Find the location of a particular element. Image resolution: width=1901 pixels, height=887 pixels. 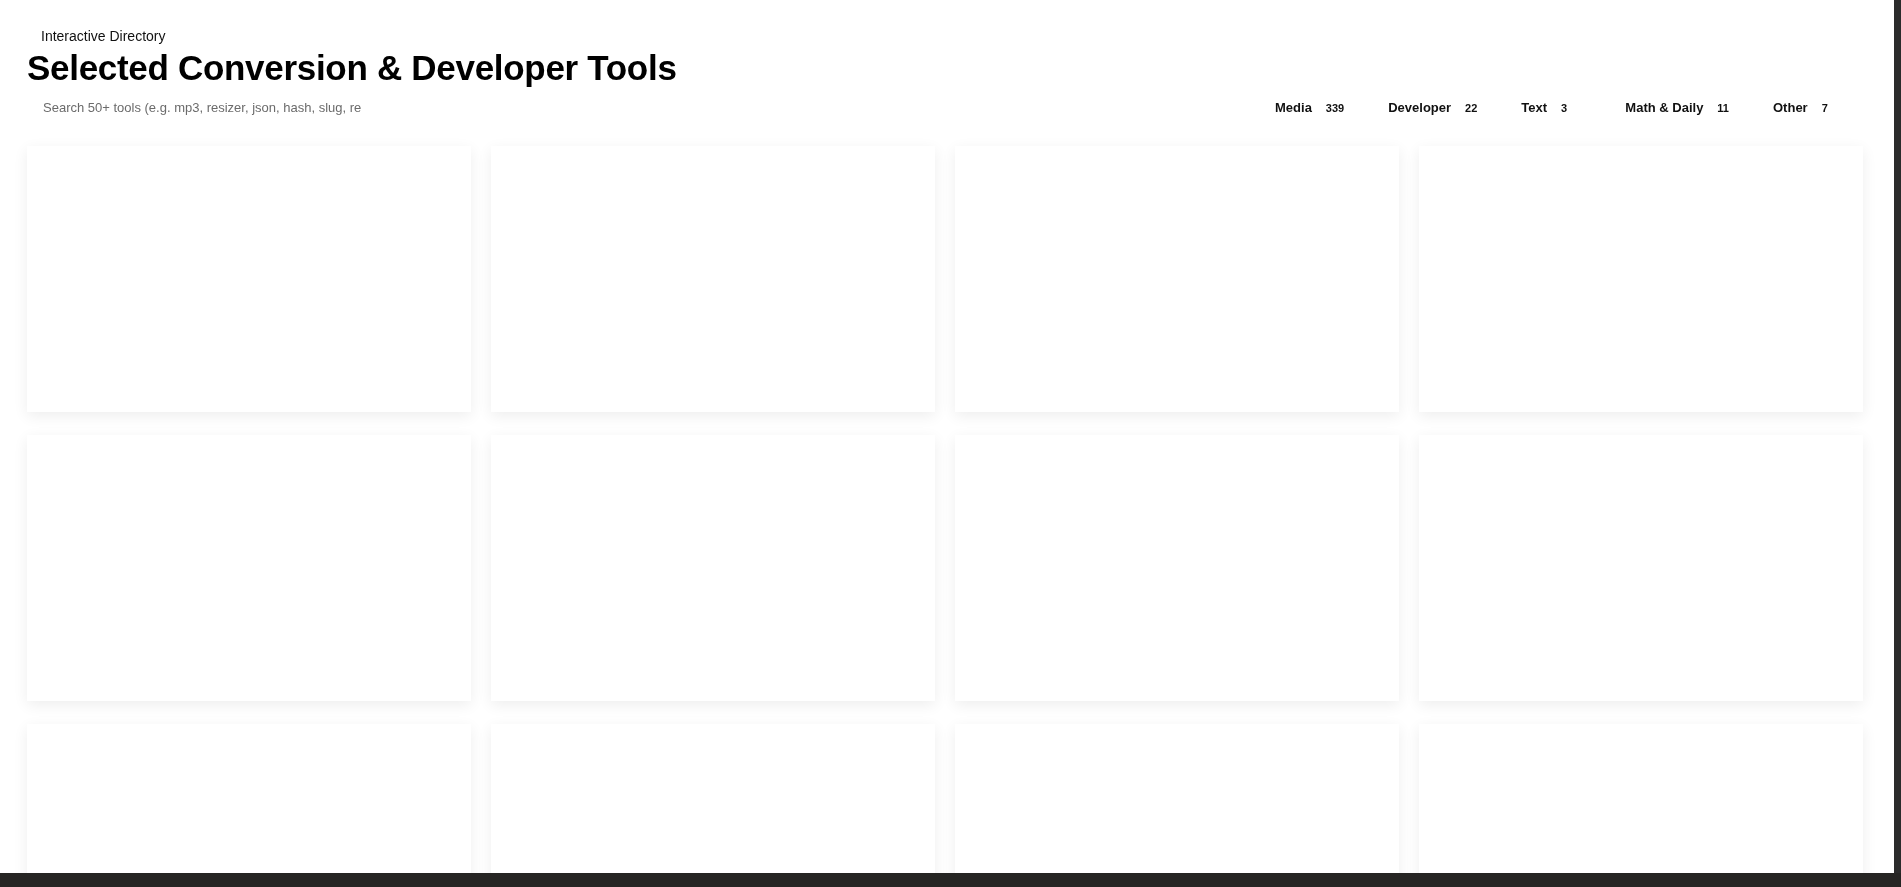

category-tab: Math & Daily 11 is located at coordinates (1677, 107).